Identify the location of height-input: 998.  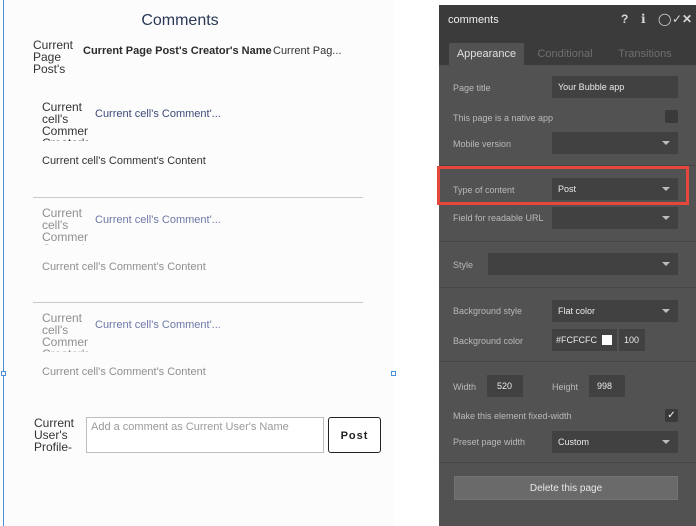
(607, 386).